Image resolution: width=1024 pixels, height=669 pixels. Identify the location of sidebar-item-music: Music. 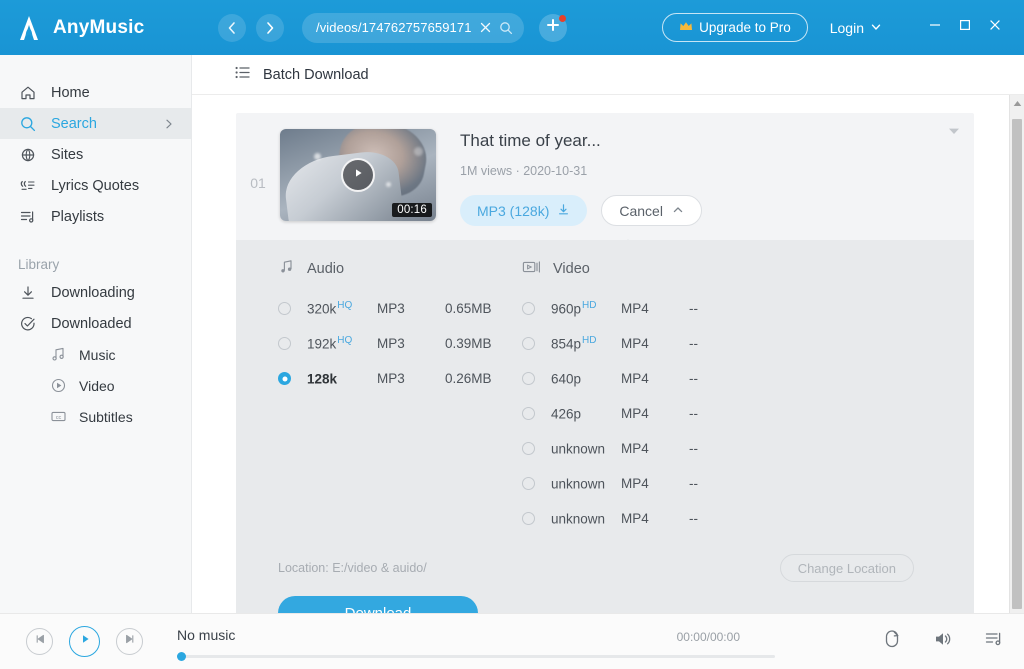
(95, 354).